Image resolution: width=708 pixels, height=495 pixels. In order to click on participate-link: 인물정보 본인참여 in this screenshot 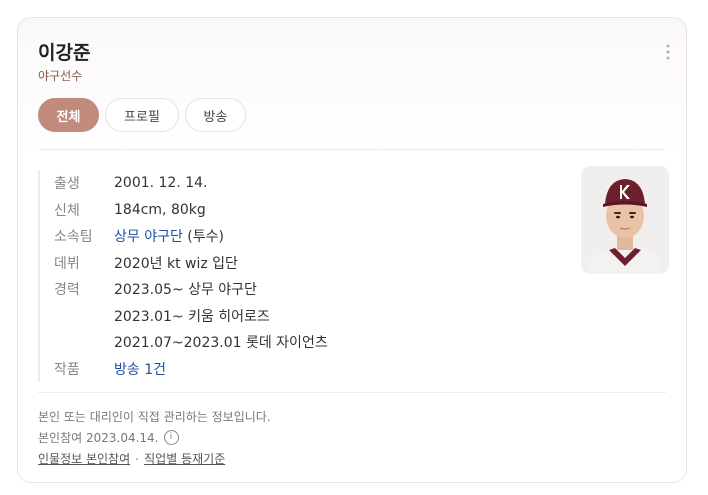, I will do `click(84, 458)`.